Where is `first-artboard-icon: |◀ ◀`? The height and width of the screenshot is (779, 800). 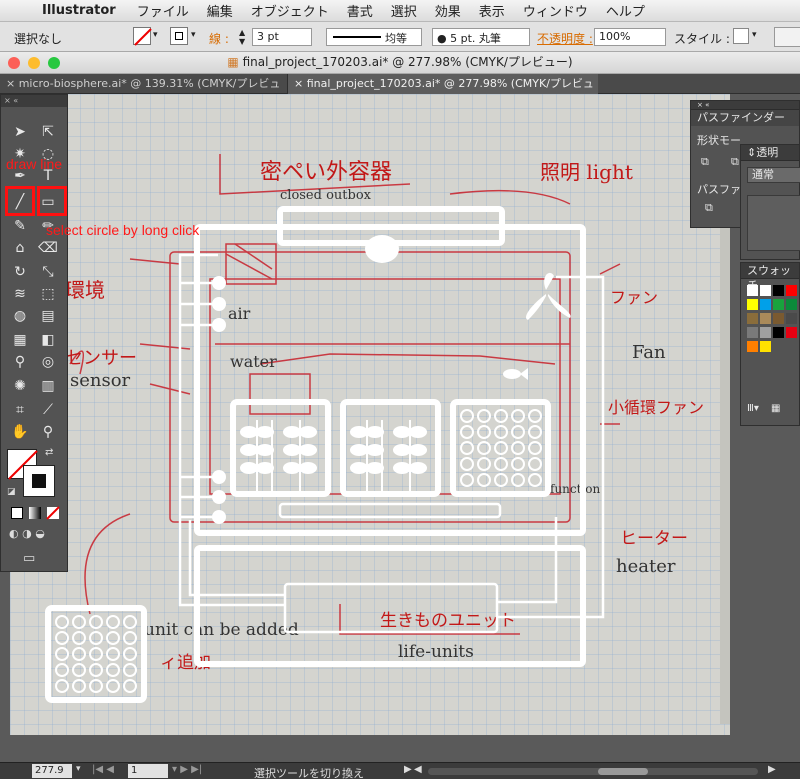 first-artboard-icon: |◀ ◀ is located at coordinates (103, 769).